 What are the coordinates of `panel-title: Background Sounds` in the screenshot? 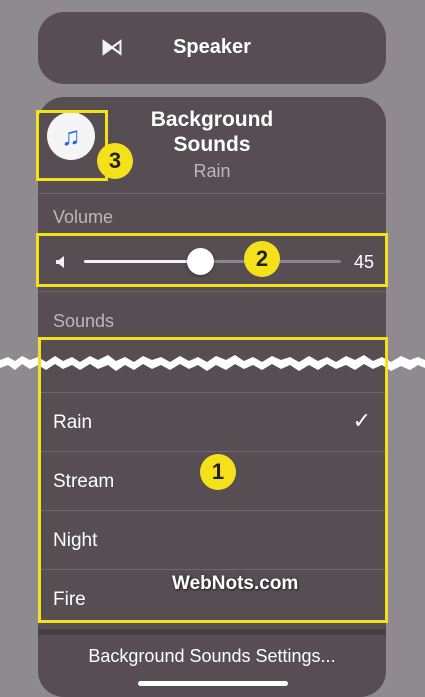 It's located at (212, 132).